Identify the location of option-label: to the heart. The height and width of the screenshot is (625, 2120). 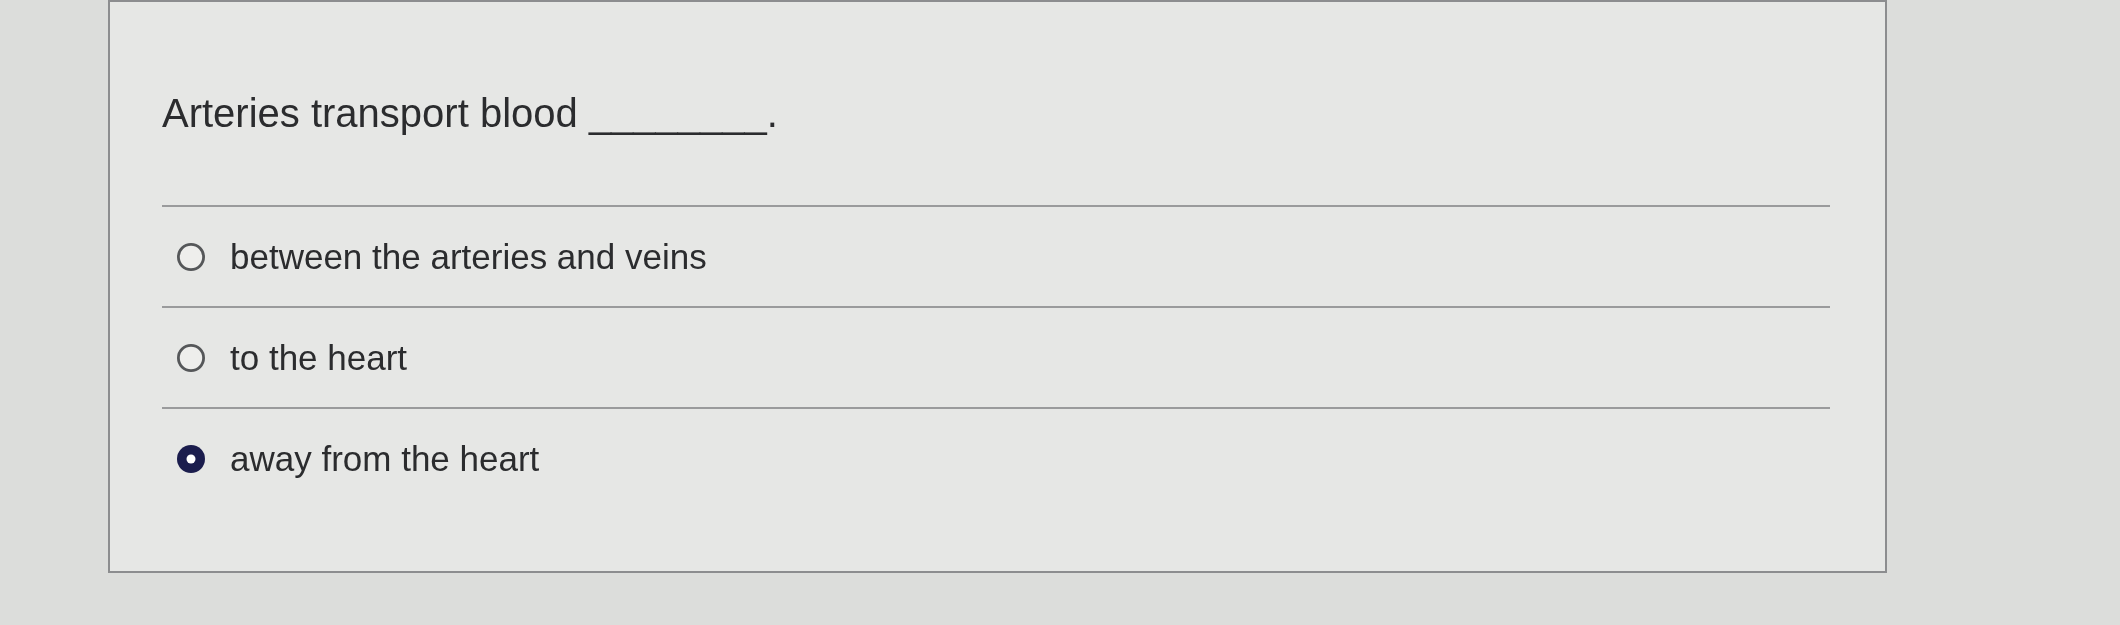
(319, 357).